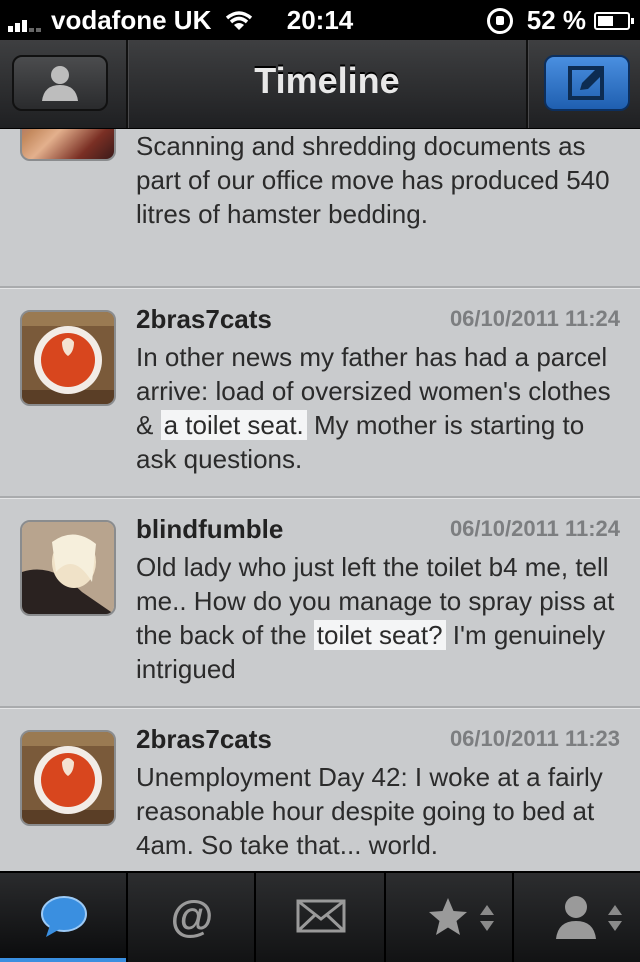 Image resolution: width=640 pixels, height=962 pixels. I want to click on tab-messages, so click(321, 917).